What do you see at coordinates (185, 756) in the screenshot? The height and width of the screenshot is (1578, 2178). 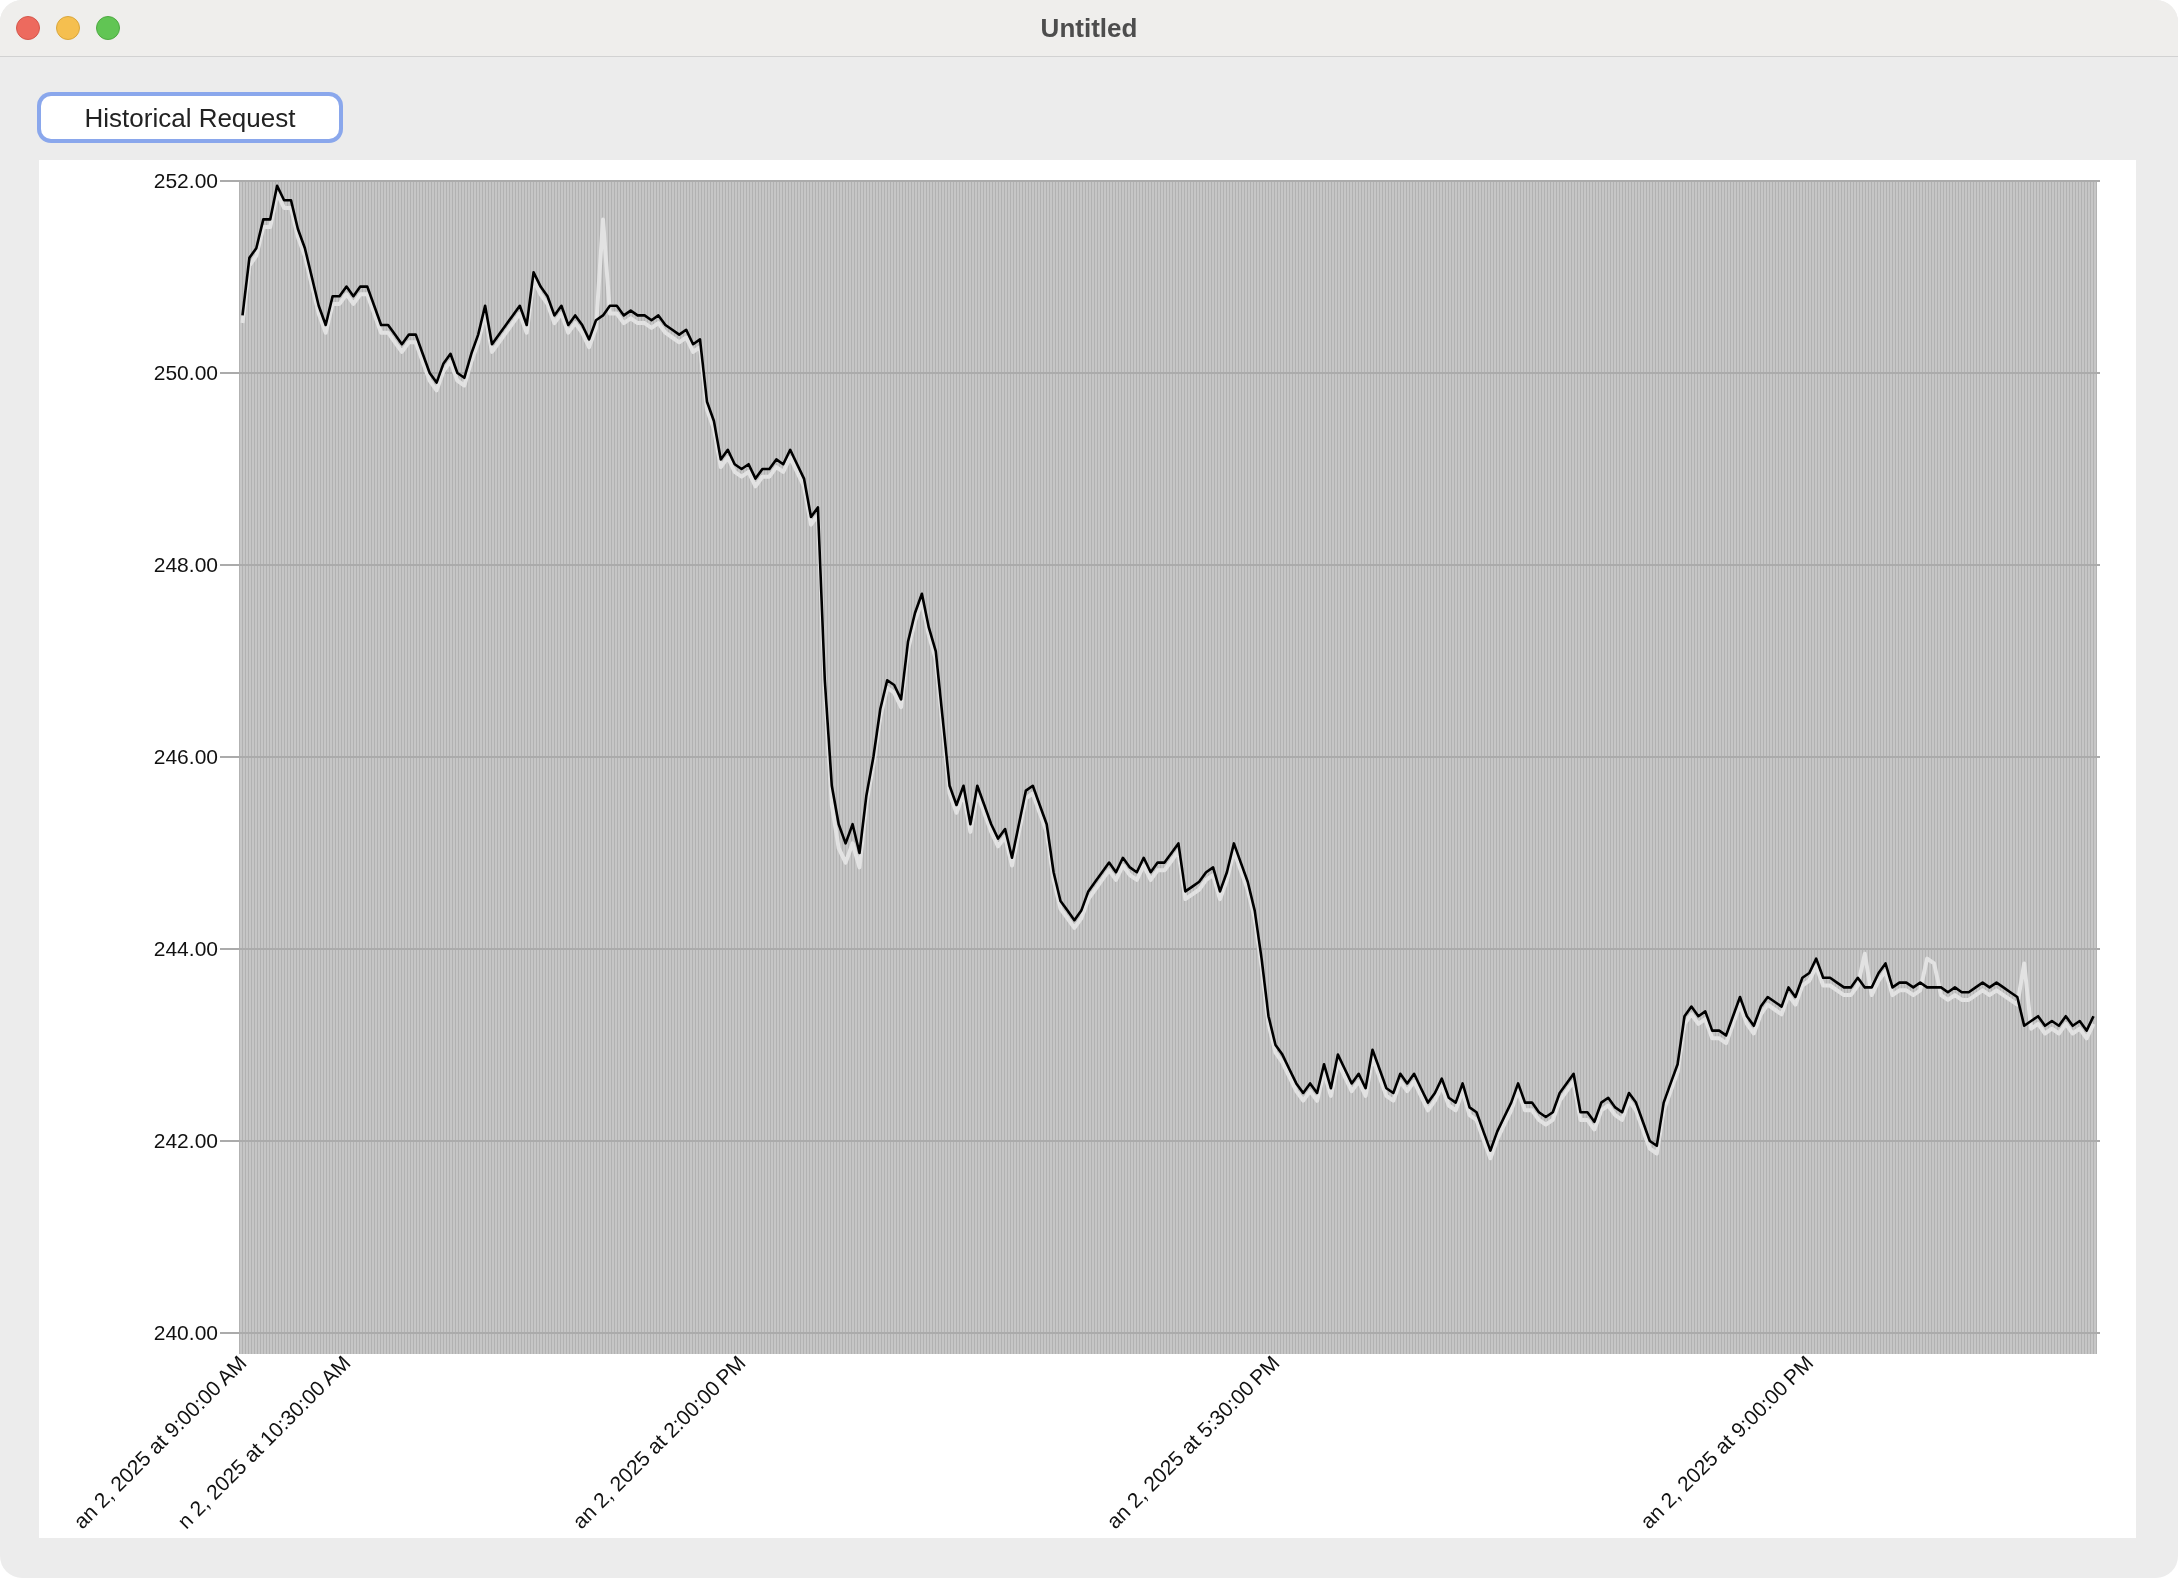 I see `y-axis-label: 246.00` at bounding box center [185, 756].